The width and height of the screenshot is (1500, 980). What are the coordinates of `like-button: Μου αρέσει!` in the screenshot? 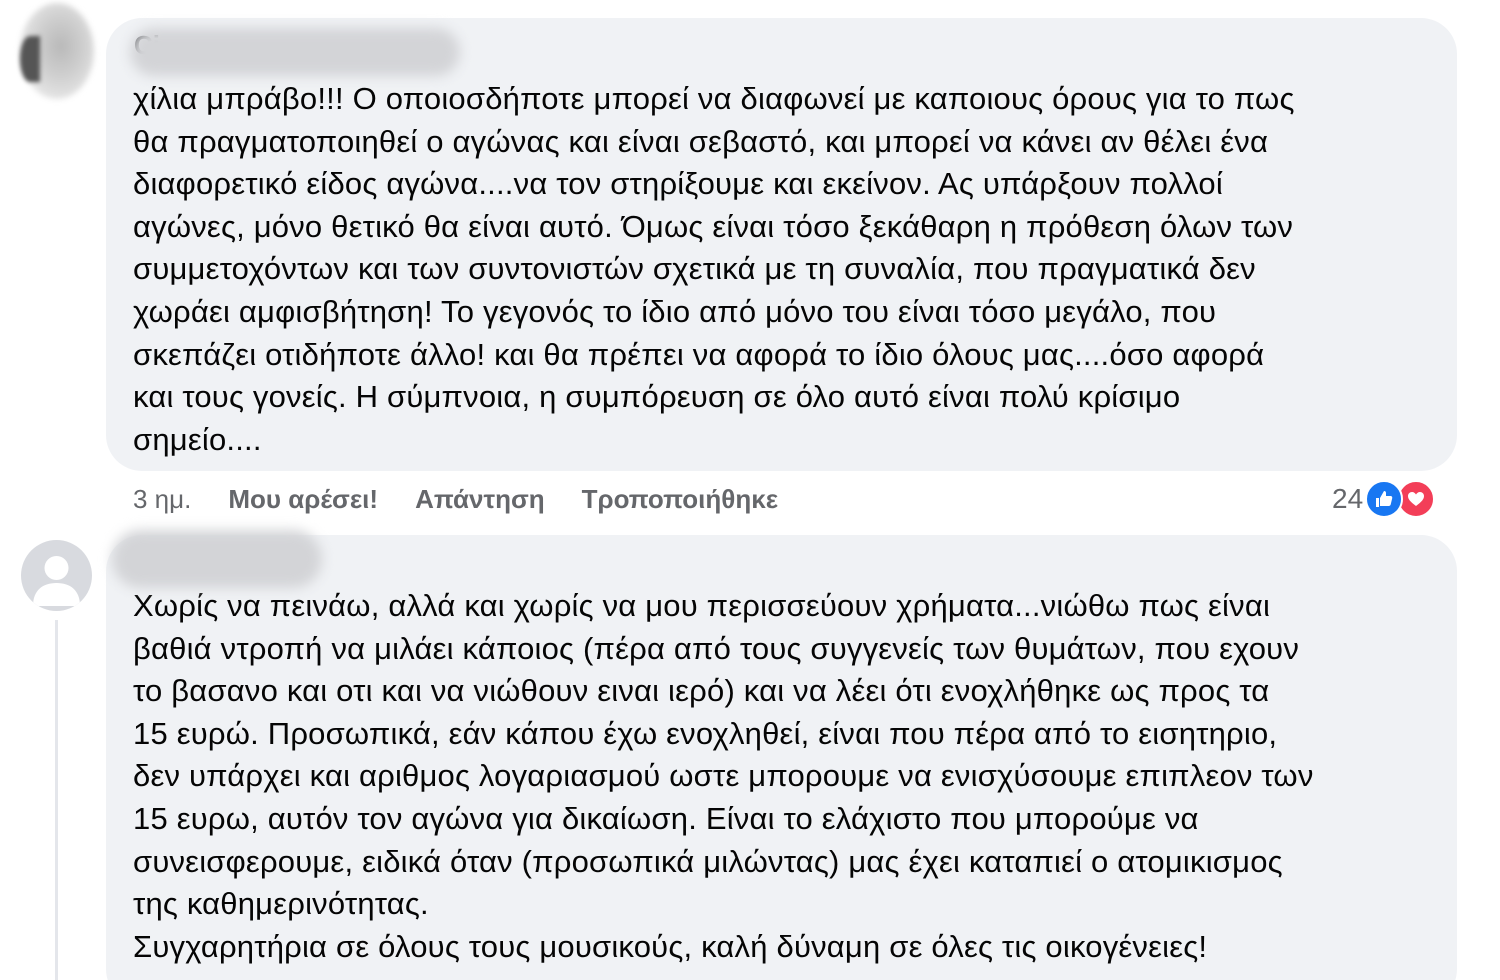 It's located at (303, 499).